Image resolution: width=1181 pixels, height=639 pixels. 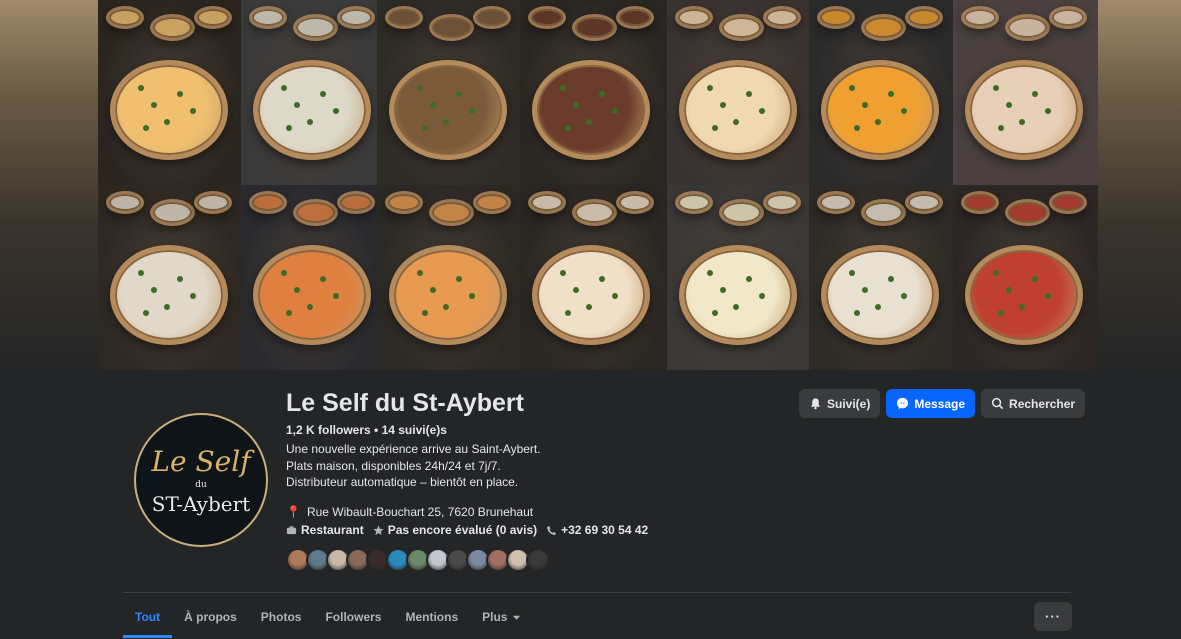 What do you see at coordinates (201, 504) in the screenshot?
I see `logo-text-st-aybert: ST-Aybert` at bounding box center [201, 504].